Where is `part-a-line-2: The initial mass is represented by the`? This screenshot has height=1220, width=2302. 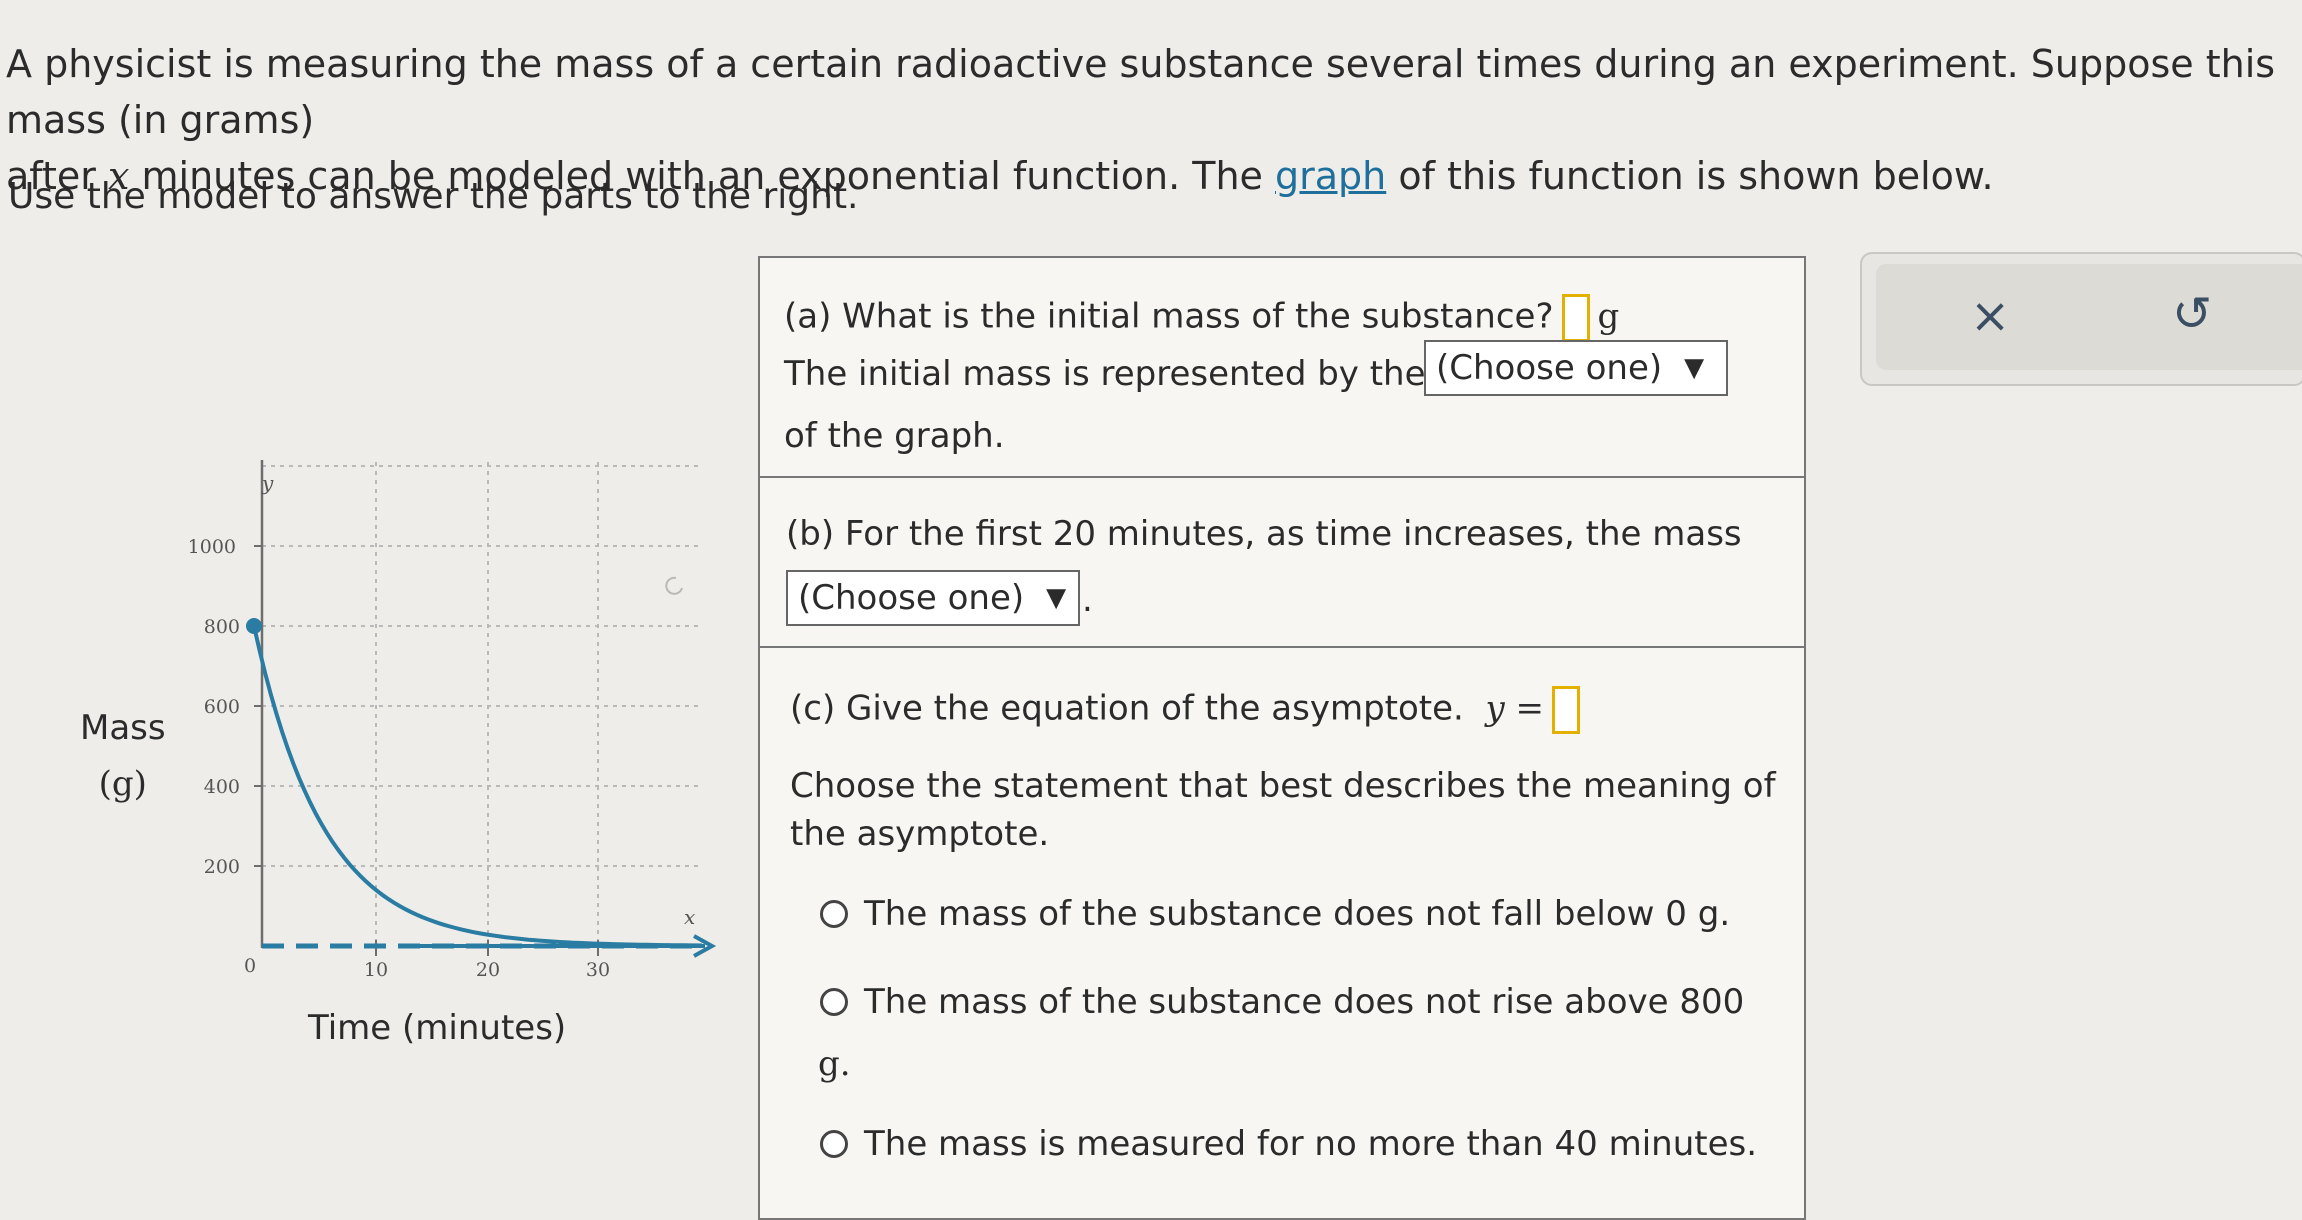 part-a-line-2: The initial mass is represented by the is located at coordinates (1105, 374).